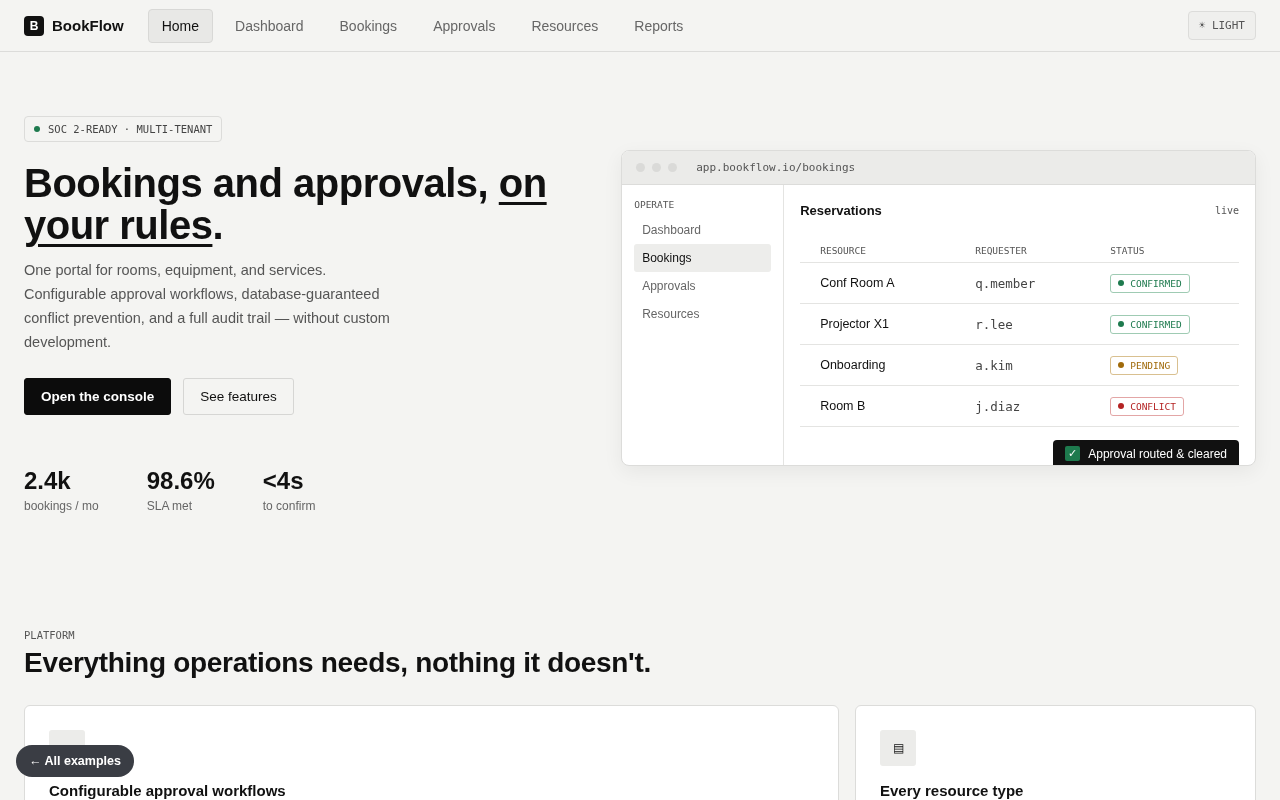  I want to click on logo: B, so click(34, 25).